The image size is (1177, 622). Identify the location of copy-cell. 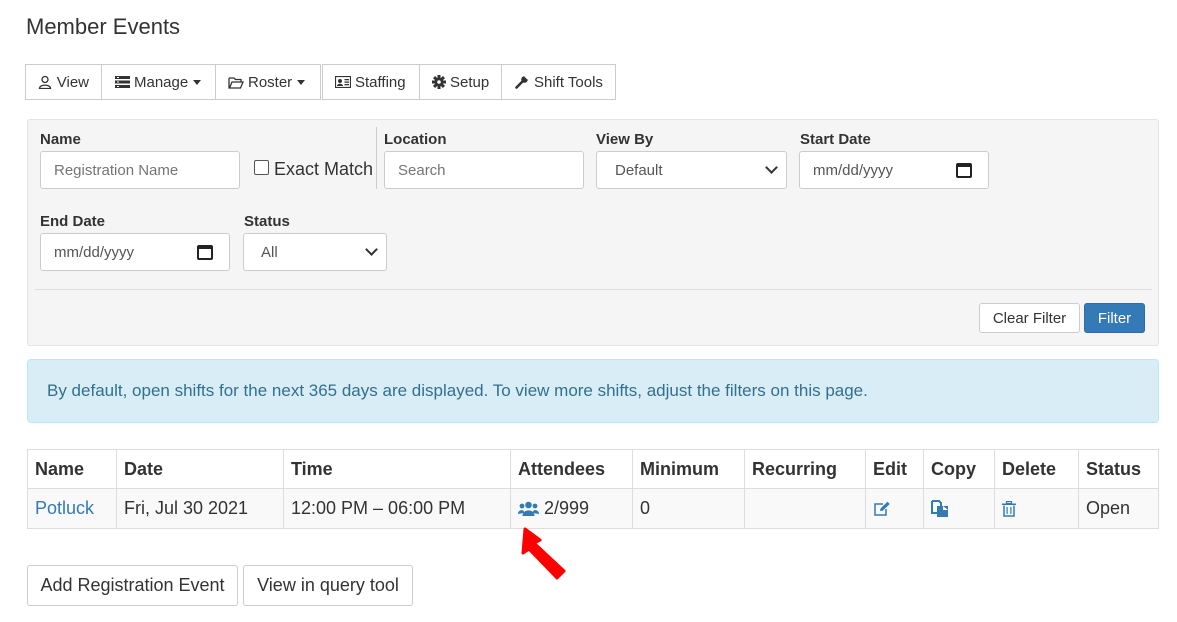
(959, 508).